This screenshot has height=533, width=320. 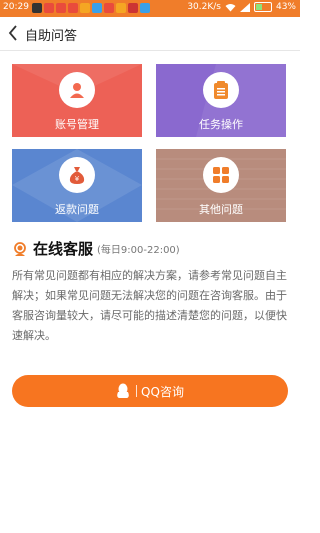 I want to click on tile-label: 其他问题, so click(x=221, y=209).